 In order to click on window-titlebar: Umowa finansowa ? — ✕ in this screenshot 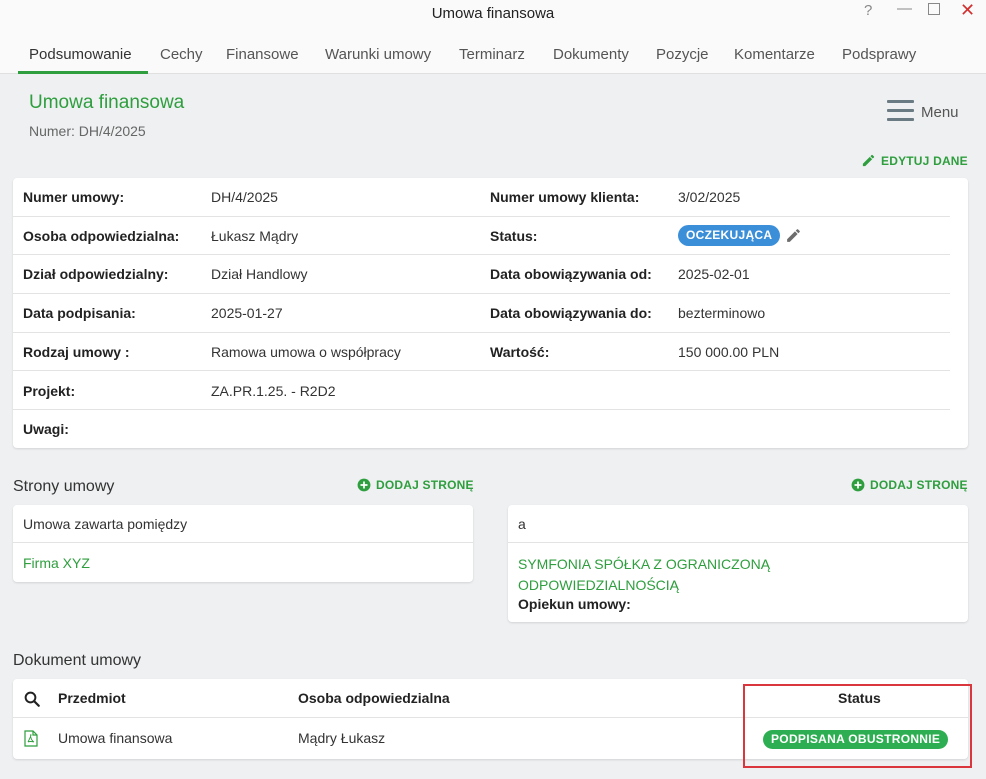, I will do `click(493, 14)`.